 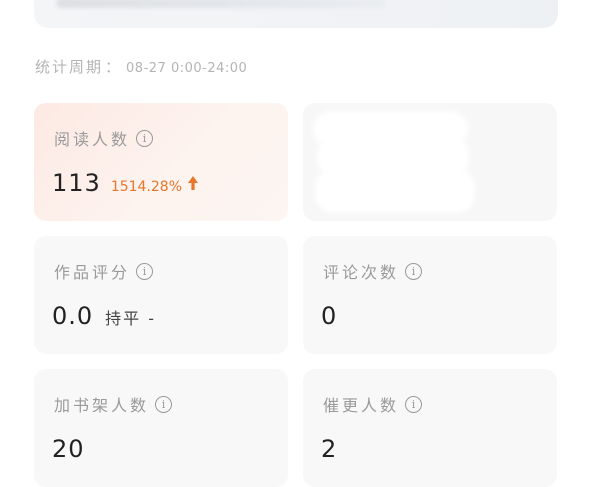 What do you see at coordinates (104, 316) in the screenshot?
I see `card-rating-value: 0.0 持平 -` at bounding box center [104, 316].